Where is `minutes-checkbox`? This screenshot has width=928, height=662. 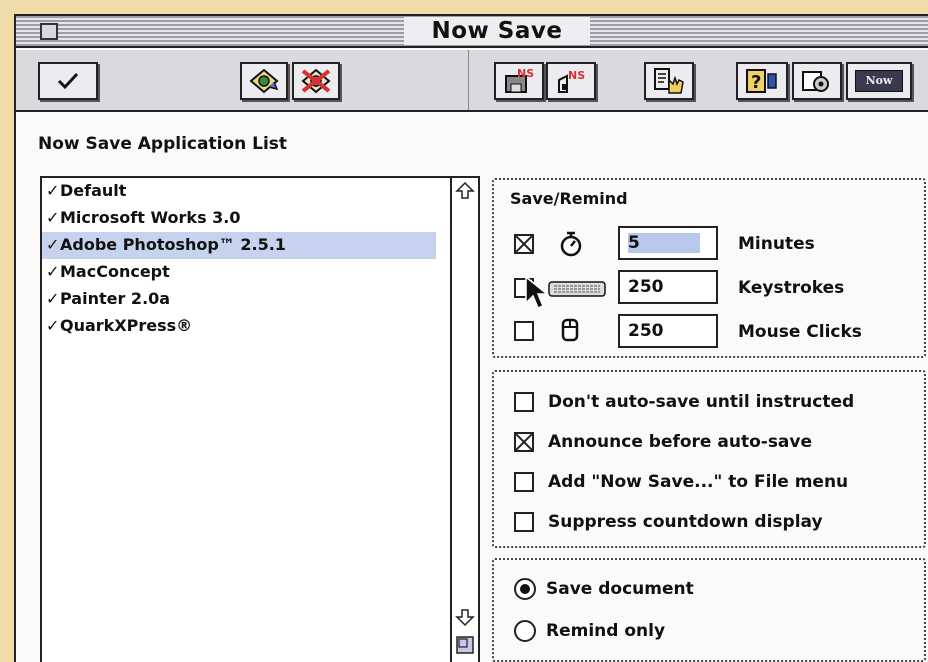
minutes-checkbox is located at coordinates (524, 244).